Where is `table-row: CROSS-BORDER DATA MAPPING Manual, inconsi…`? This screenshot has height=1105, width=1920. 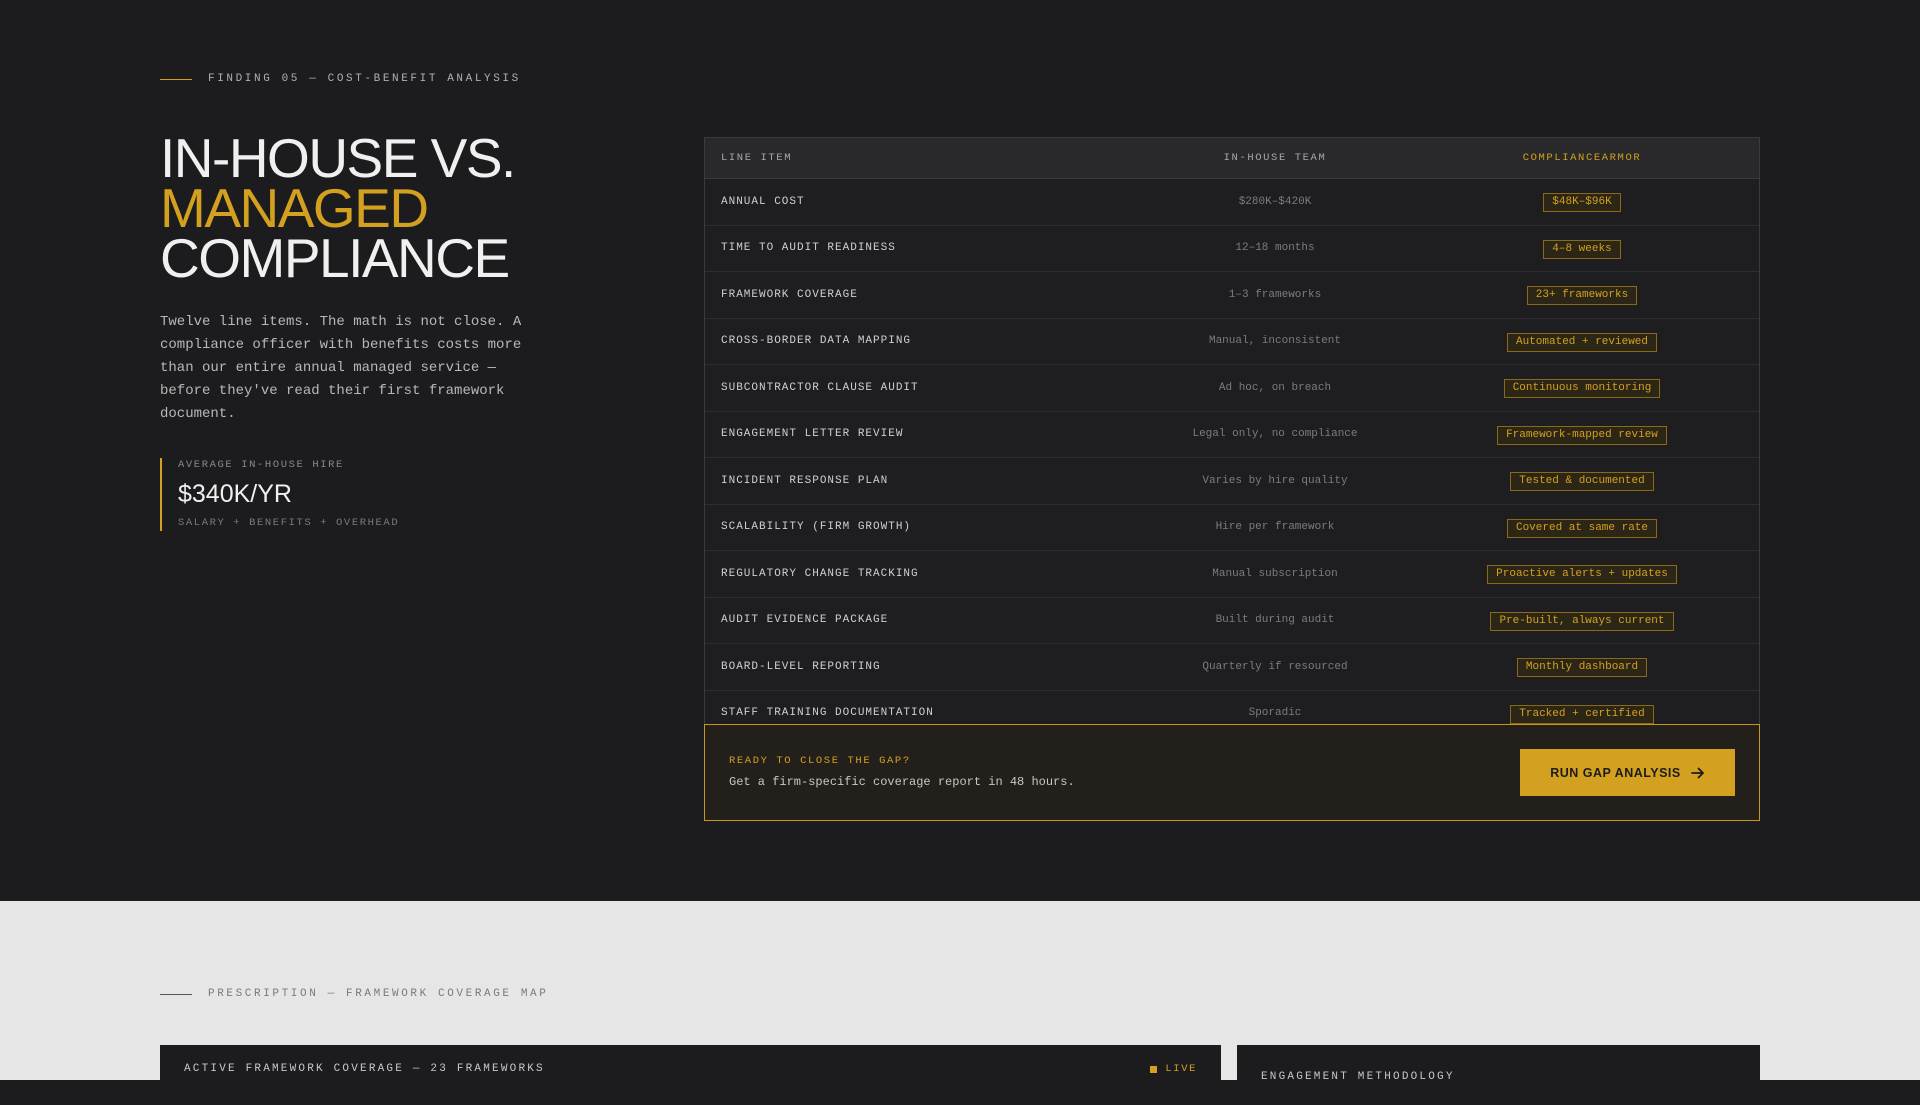
table-row: CROSS-BORDER DATA MAPPING Manual, inconsi… is located at coordinates (1232, 341).